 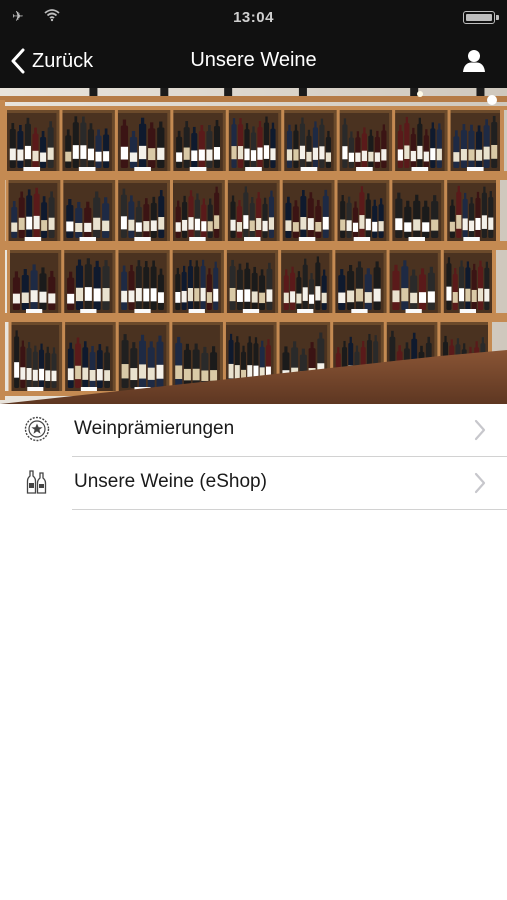 I want to click on menu-list: Weinprämierungen Unsere Weine (eShop), so click(x=253, y=457).